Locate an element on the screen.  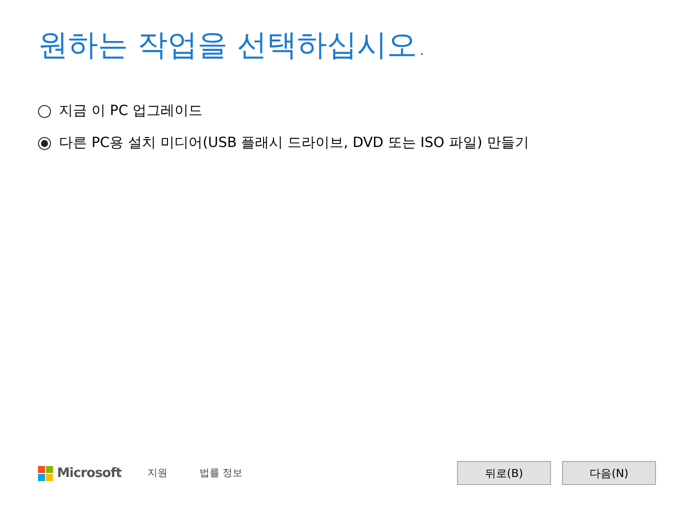
option-label: 다른 PC용 설치 미디어(USB 플래시 드라이브, DVD 또는 ISO 파일) 만들기 is located at coordinates (294, 143).